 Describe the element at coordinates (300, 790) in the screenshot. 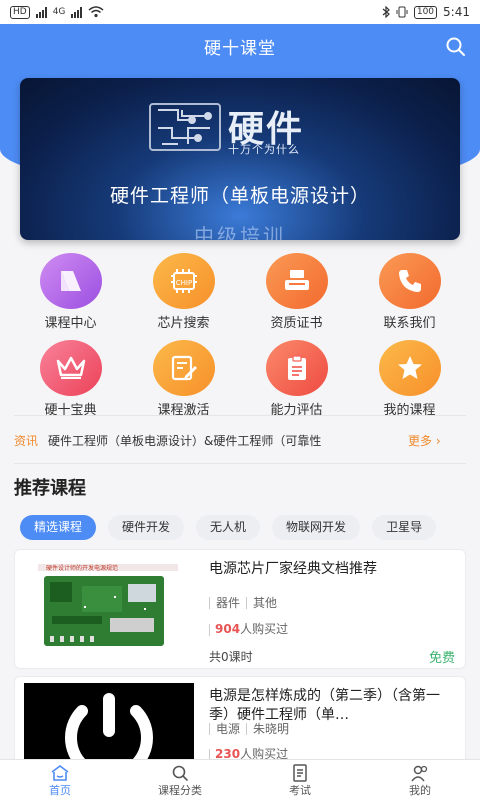

I see `tab-label: 考试` at that location.